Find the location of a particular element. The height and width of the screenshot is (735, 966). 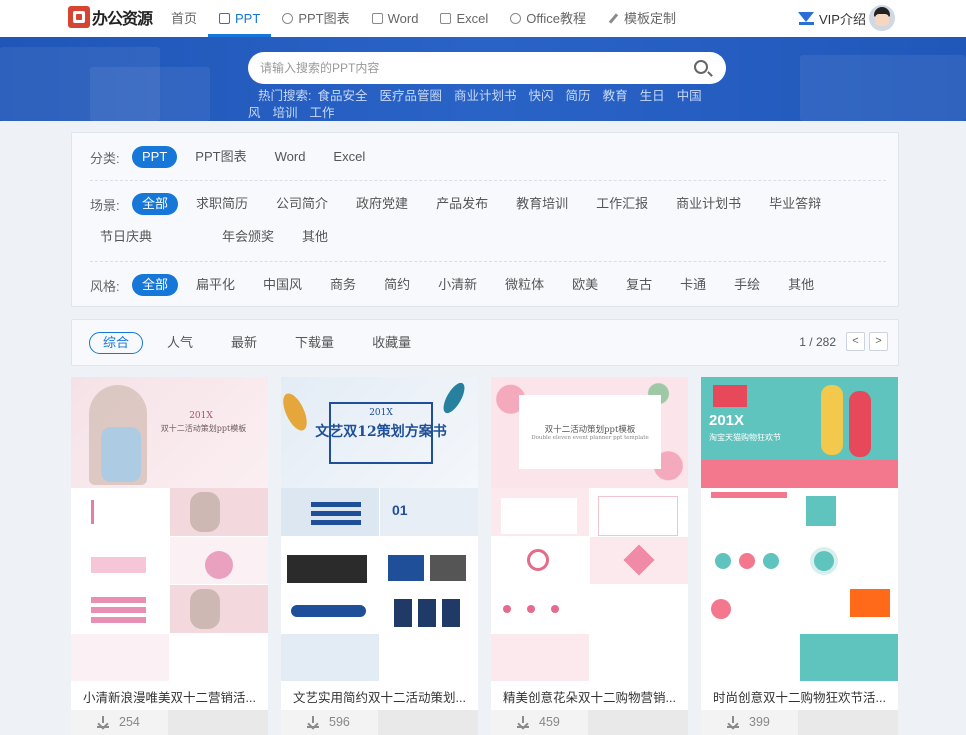

hot-term: 培训 is located at coordinates (285, 113).